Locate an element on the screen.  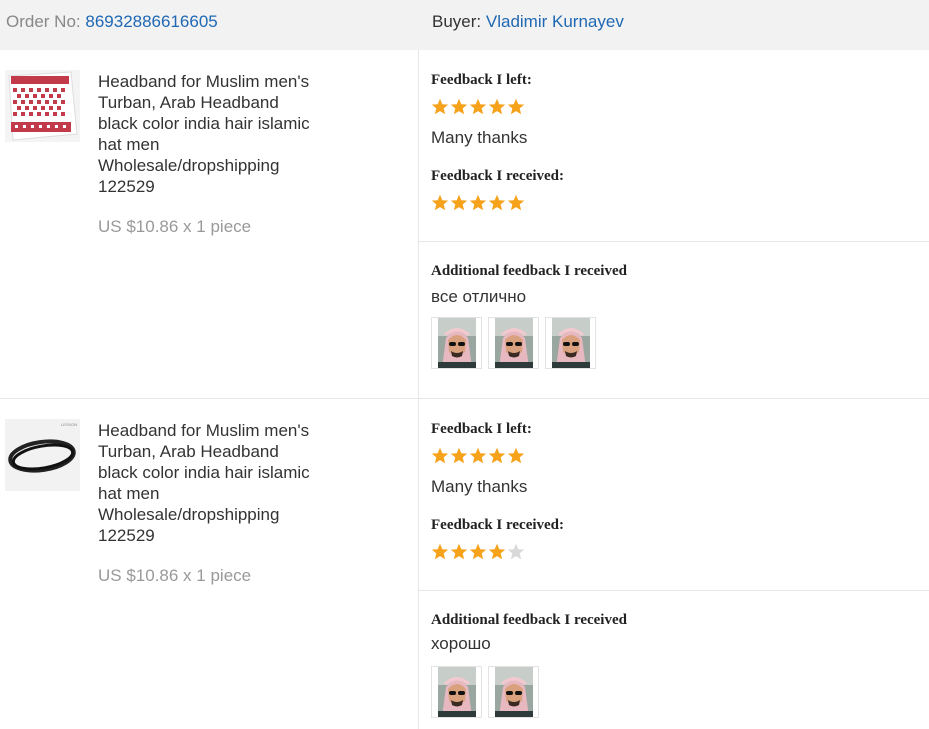
buyer-label-text: Buyer: is located at coordinates (457, 21).